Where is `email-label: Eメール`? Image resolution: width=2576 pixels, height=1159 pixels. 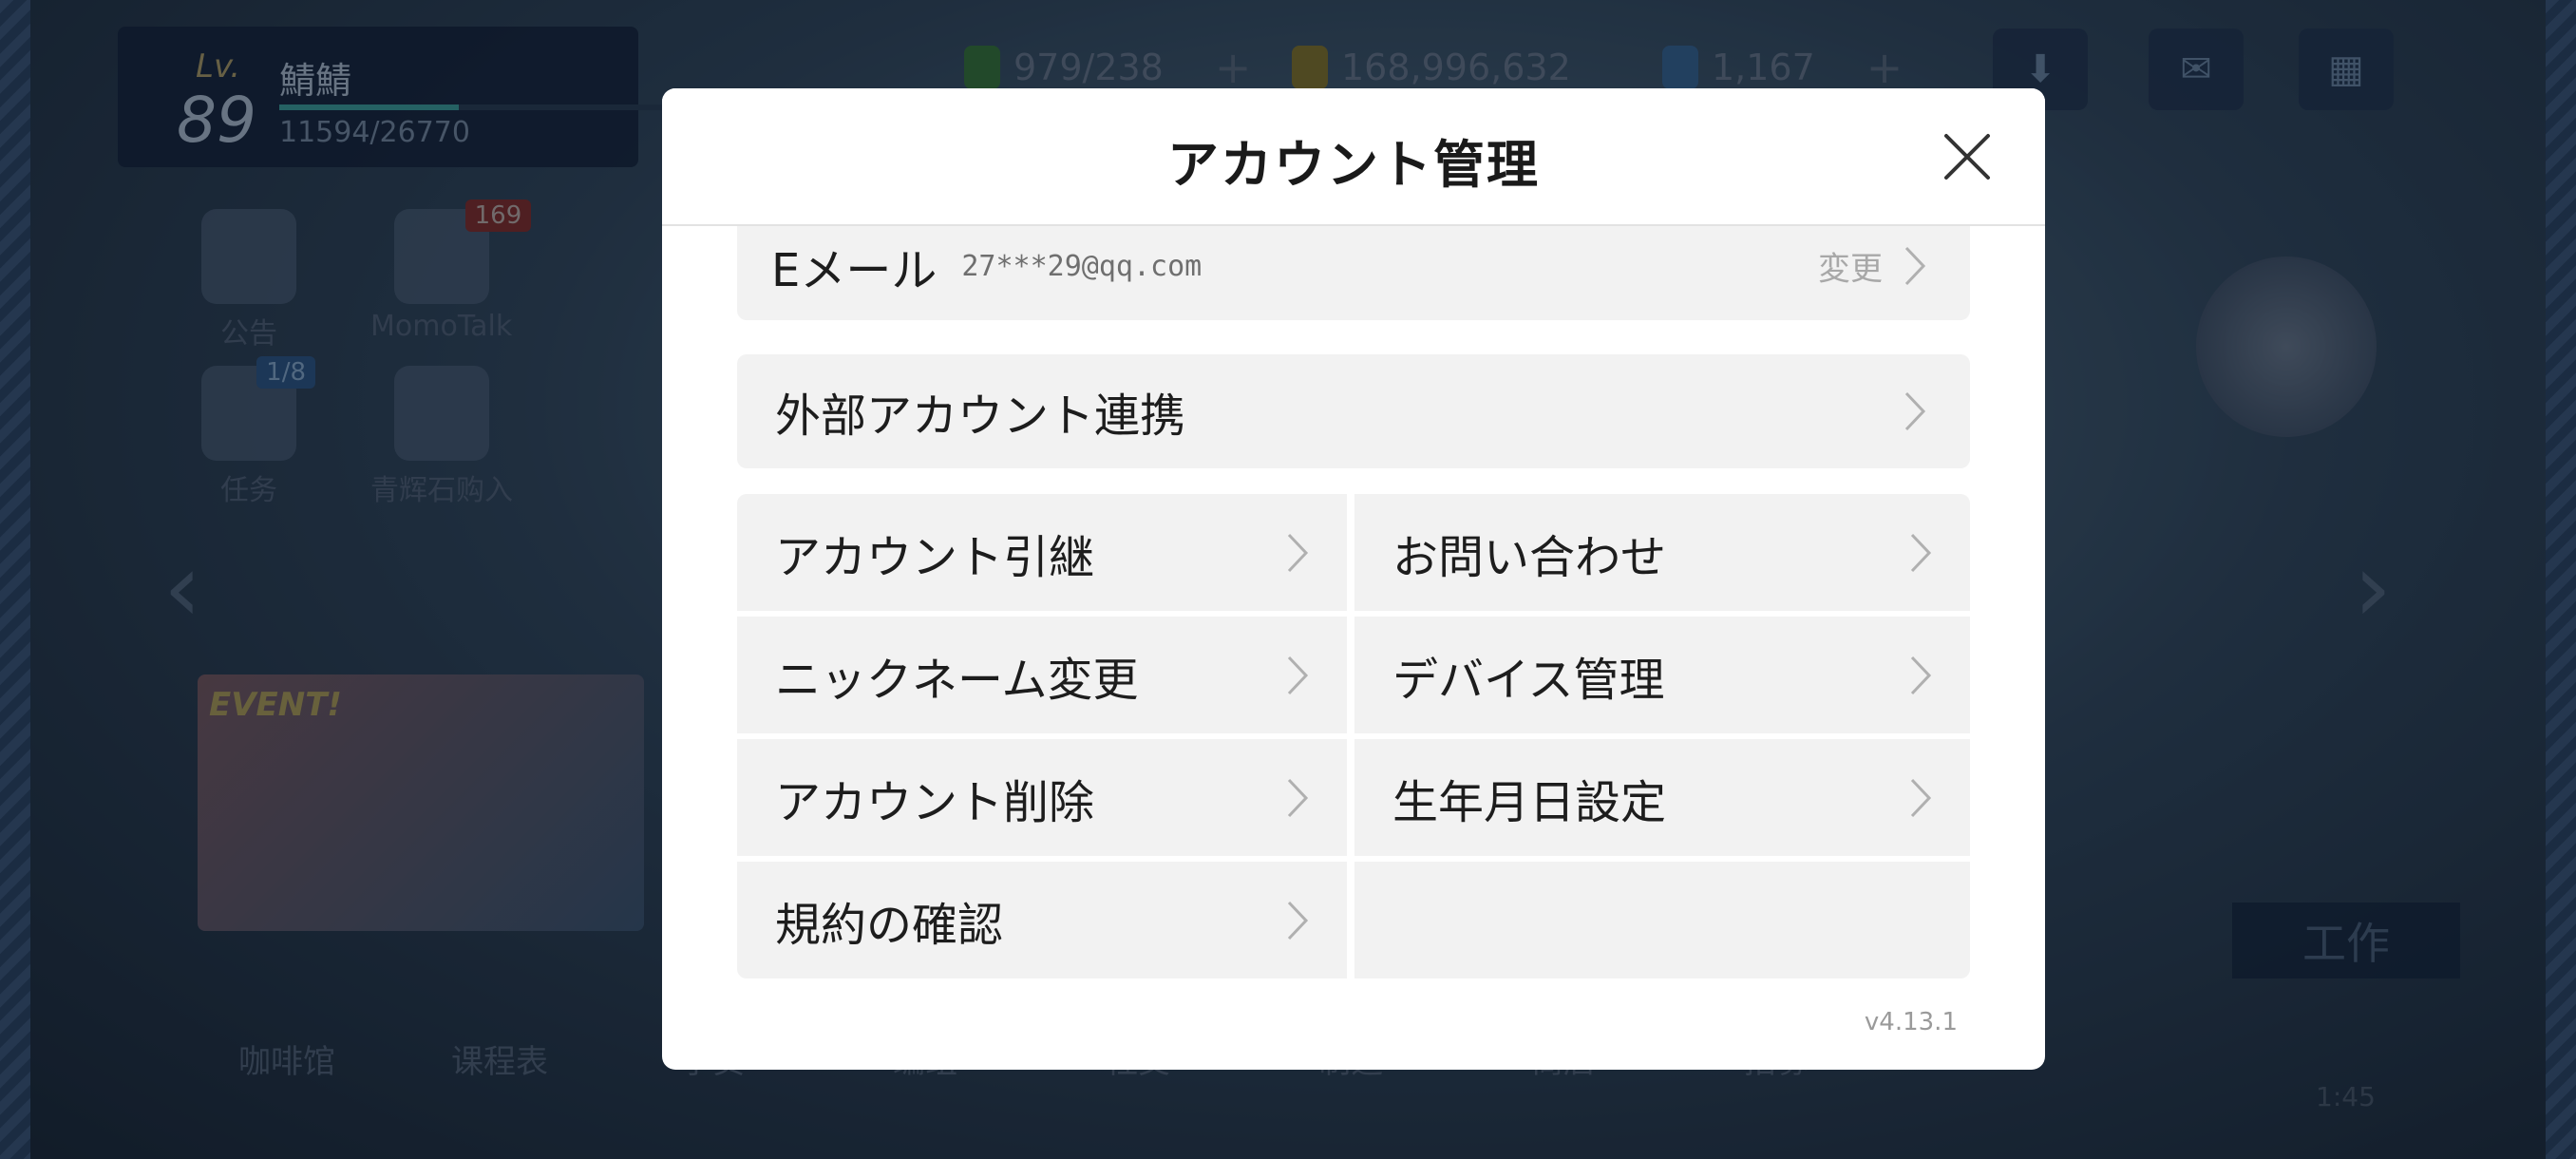 email-label: Eメール is located at coordinates (854, 270).